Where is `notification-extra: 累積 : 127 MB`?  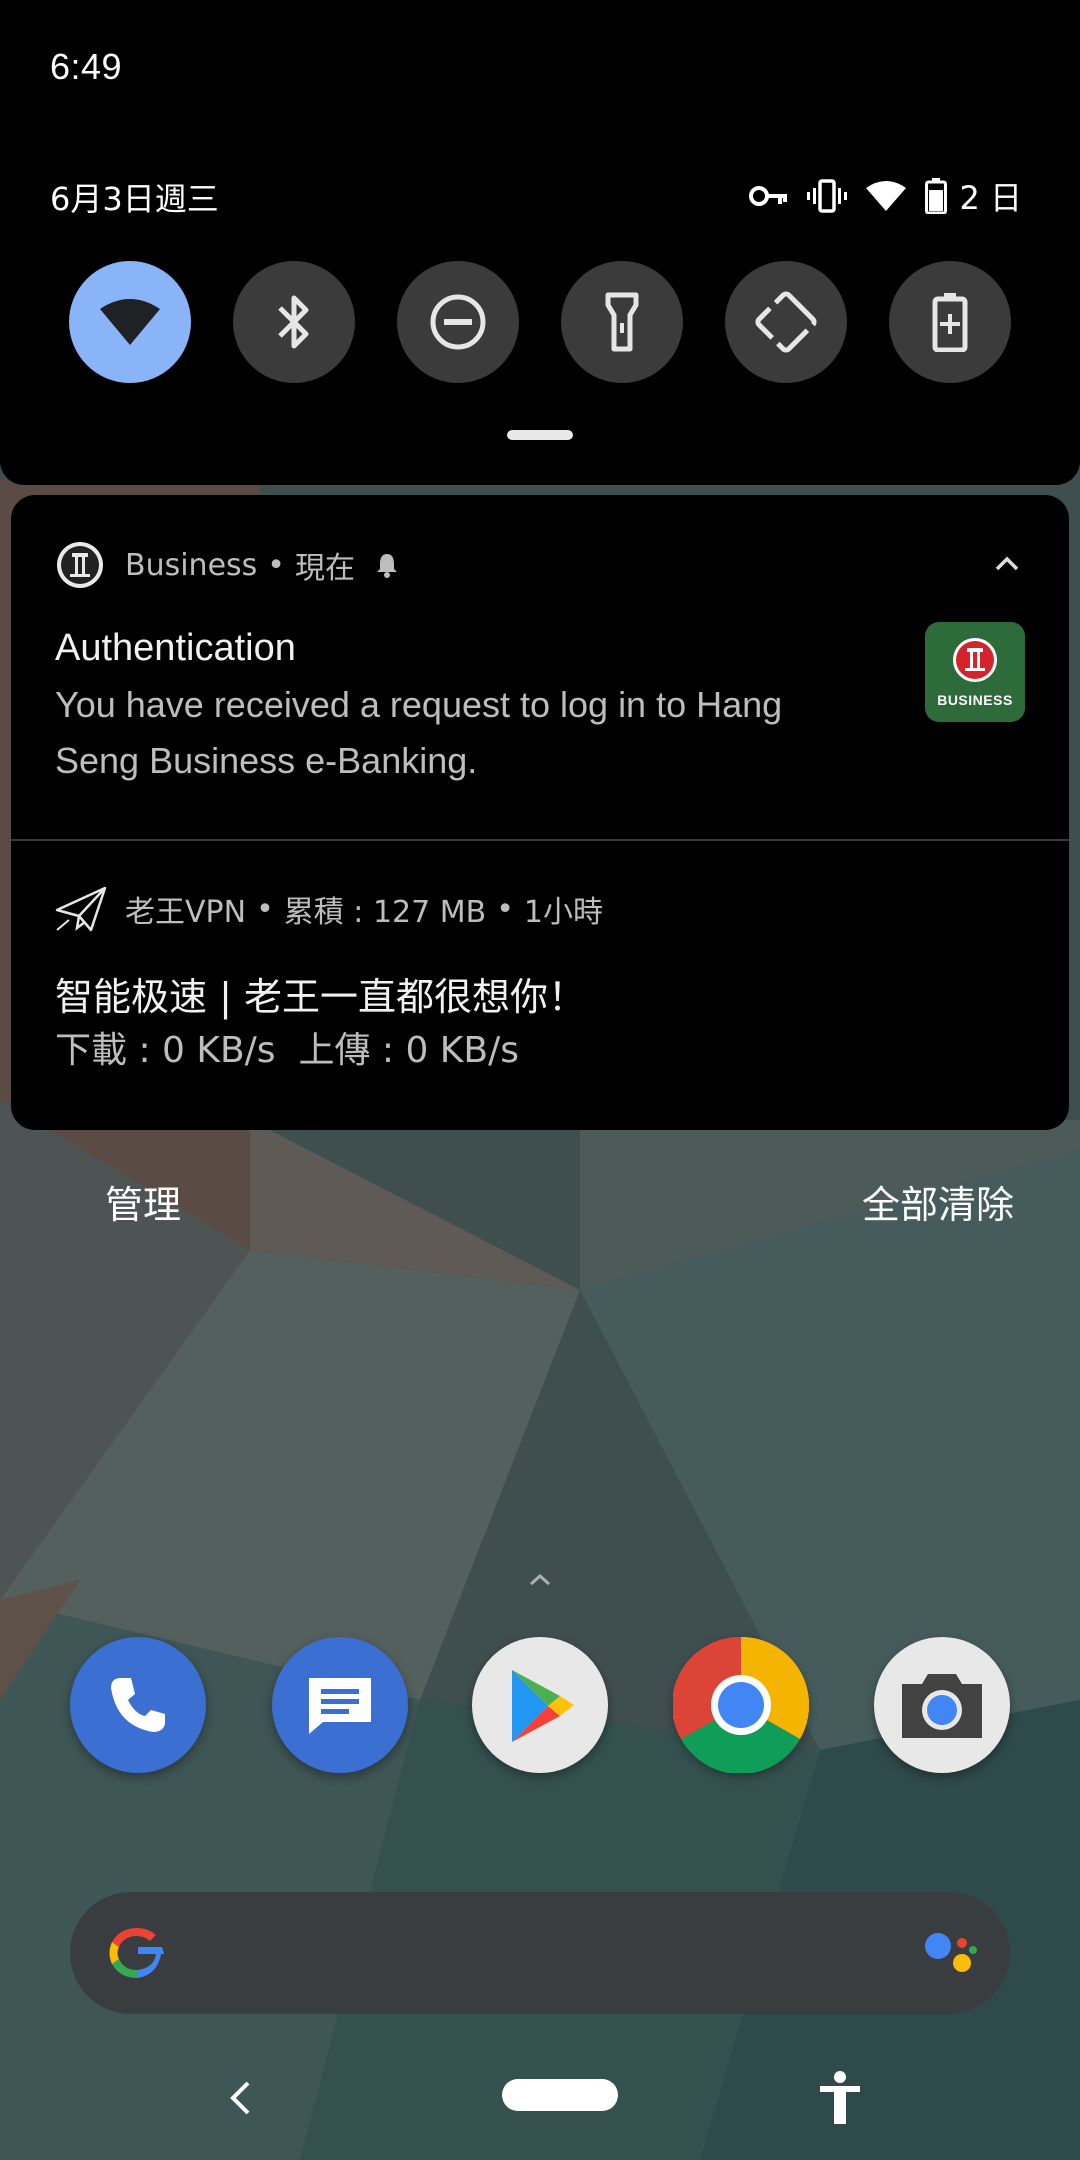
notification-extra: 累積 : 127 MB is located at coordinates (385, 912).